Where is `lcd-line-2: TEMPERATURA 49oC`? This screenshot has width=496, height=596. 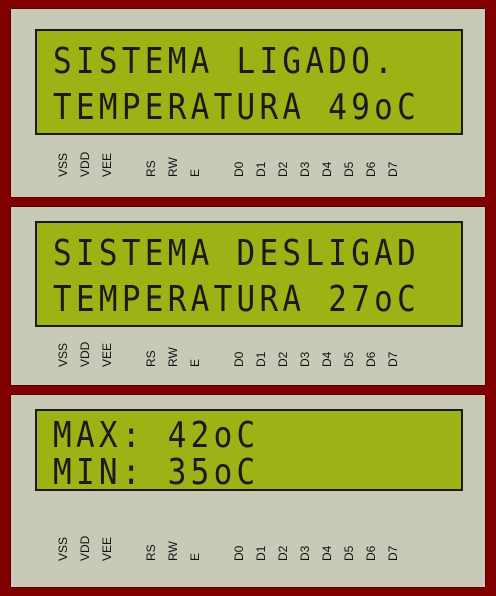
lcd-line-2: TEMPERATURA 49oC is located at coordinates (237, 107).